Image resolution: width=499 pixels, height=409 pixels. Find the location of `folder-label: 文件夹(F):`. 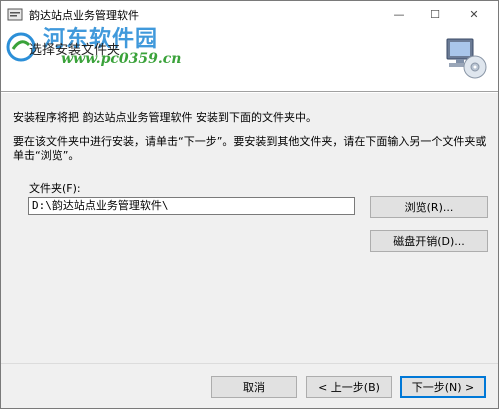

folder-label: 文件夹(F): is located at coordinates (55, 188).